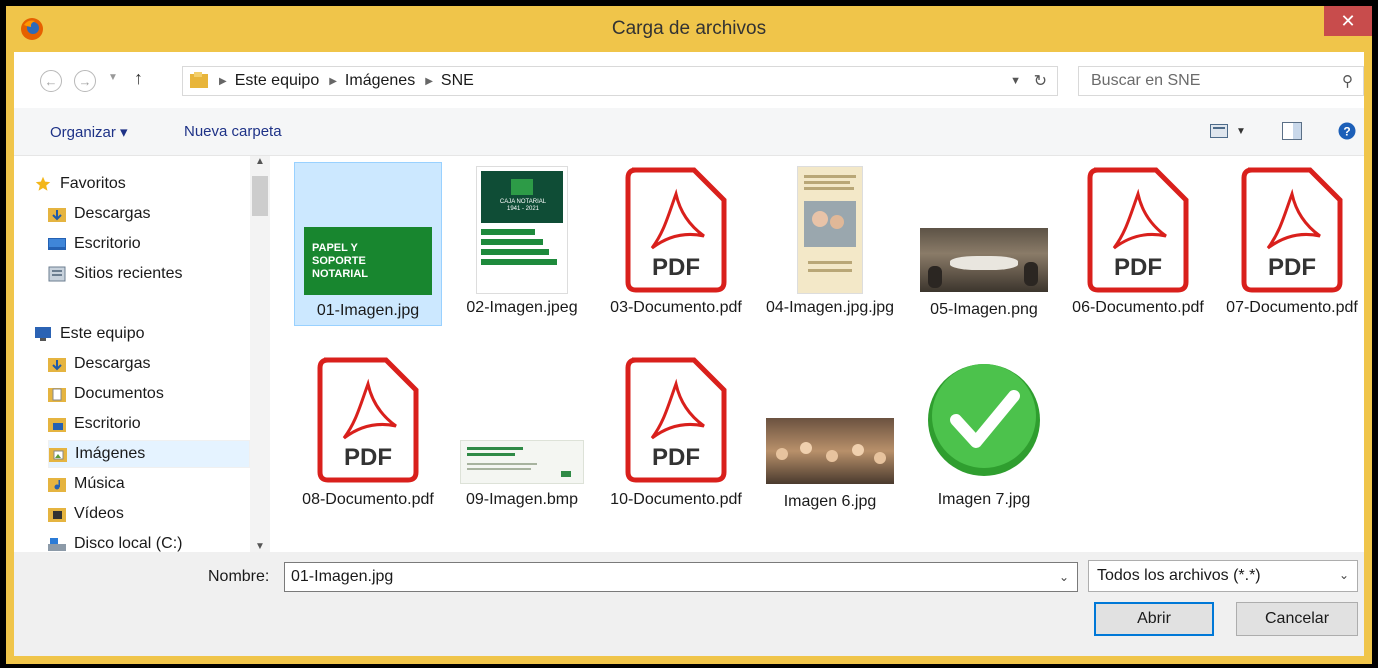 Image resolution: width=1378 pixels, height=668 pixels. I want to click on breadcrumb-este-equipo: Este equipo, so click(277, 81).